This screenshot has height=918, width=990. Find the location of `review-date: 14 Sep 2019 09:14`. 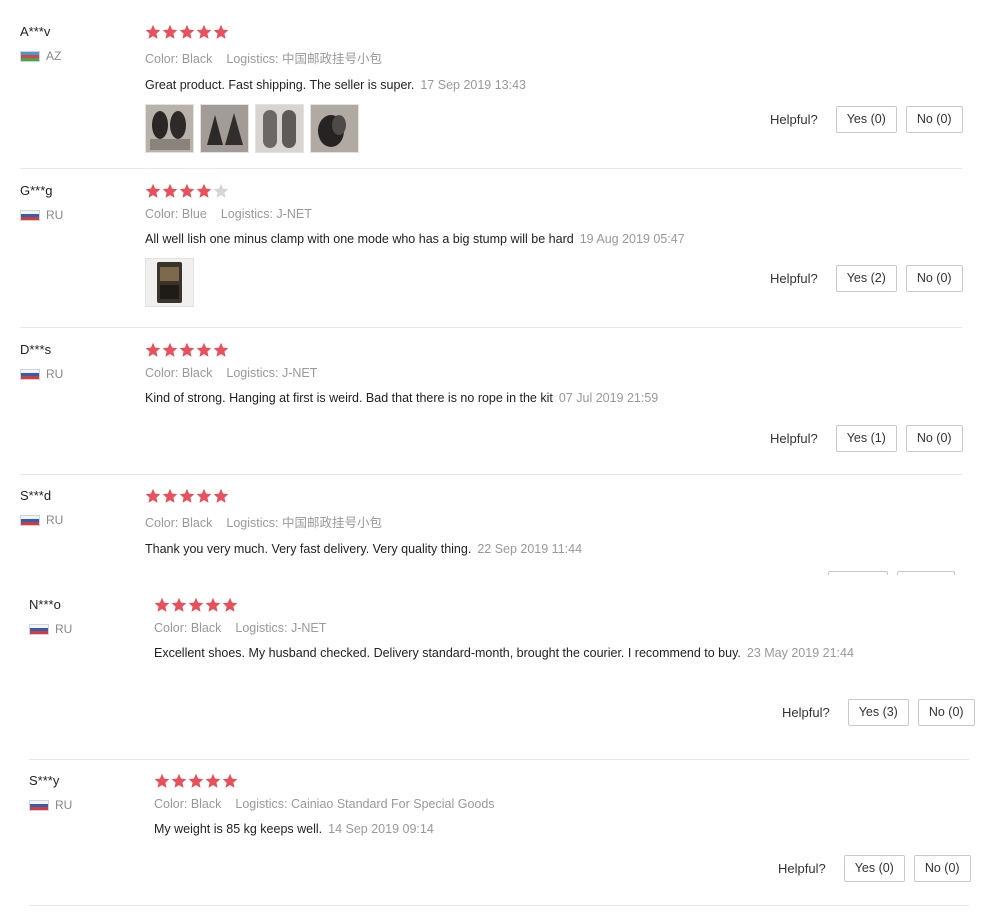

review-date: 14 Sep 2019 09:14 is located at coordinates (381, 829).